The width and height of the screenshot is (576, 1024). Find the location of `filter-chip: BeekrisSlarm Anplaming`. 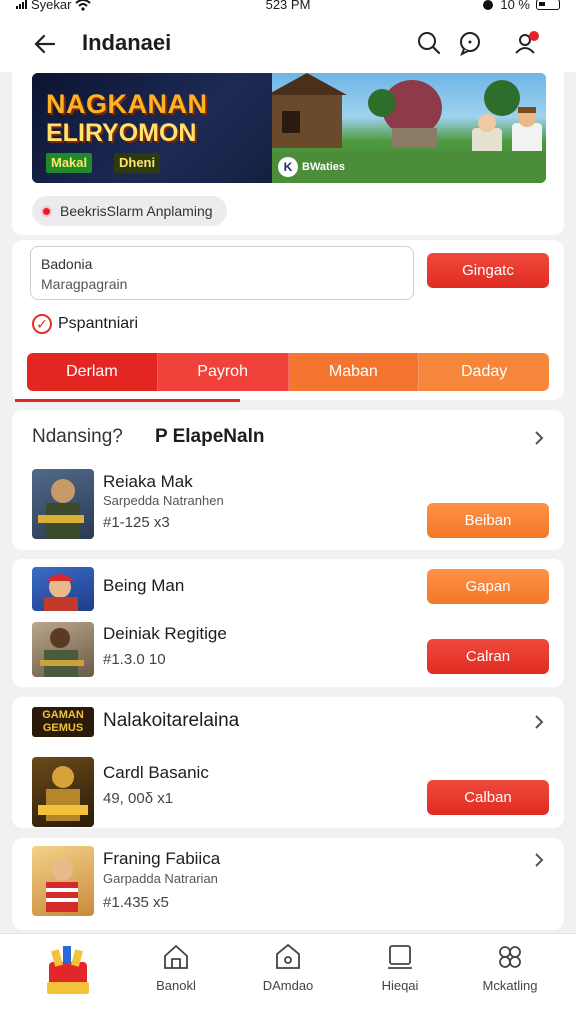

filter-chip: BeekrisSlarm Anplaming is located at coordinates (129, 211).